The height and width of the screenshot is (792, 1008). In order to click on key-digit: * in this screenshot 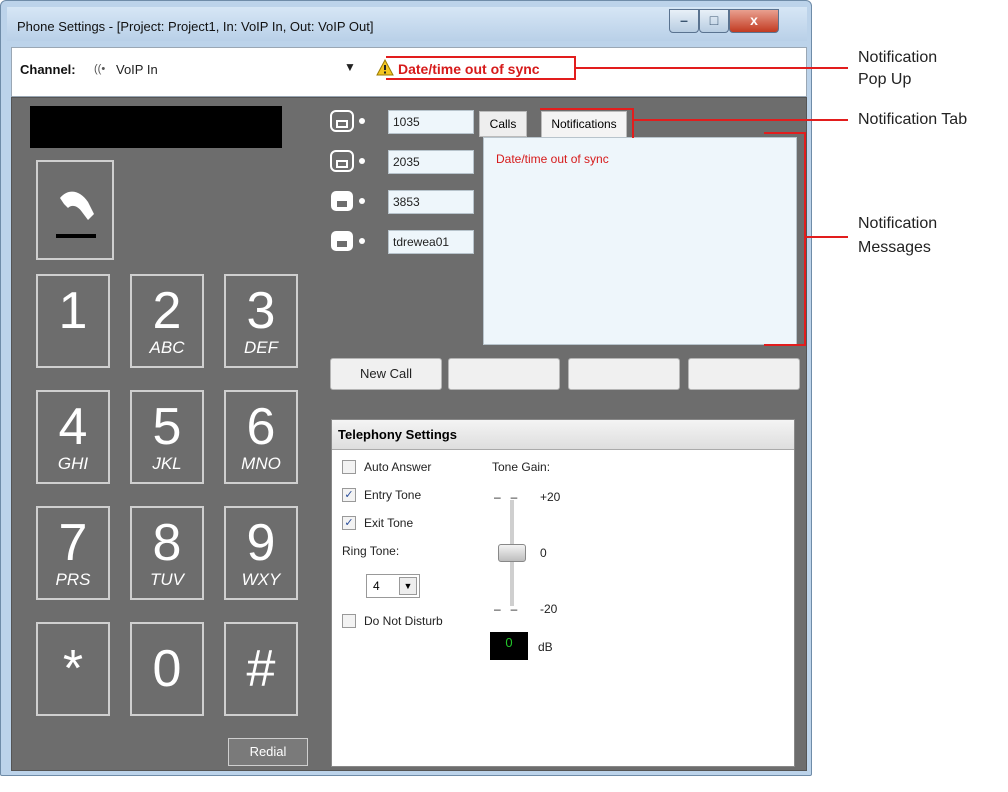, I will do `click(73, 669)`.